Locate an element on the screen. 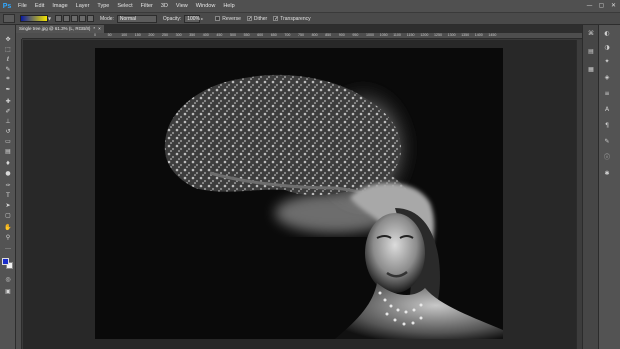 Image resolution: width=620 pixels, height=349 pixels. brush-icon: ✐ is located at coordinates (8, 111).